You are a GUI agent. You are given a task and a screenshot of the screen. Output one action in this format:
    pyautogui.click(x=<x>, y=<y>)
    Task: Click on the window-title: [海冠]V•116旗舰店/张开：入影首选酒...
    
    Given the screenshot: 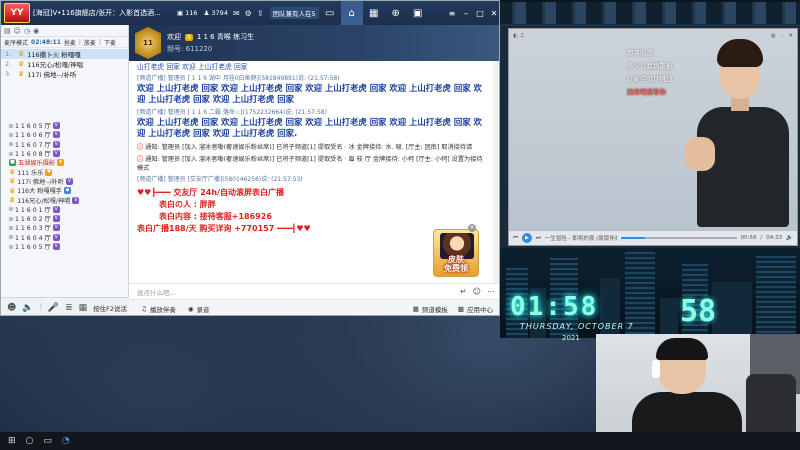 What is the action you would take?
    pyautogui.click(x=97, y=13)
    